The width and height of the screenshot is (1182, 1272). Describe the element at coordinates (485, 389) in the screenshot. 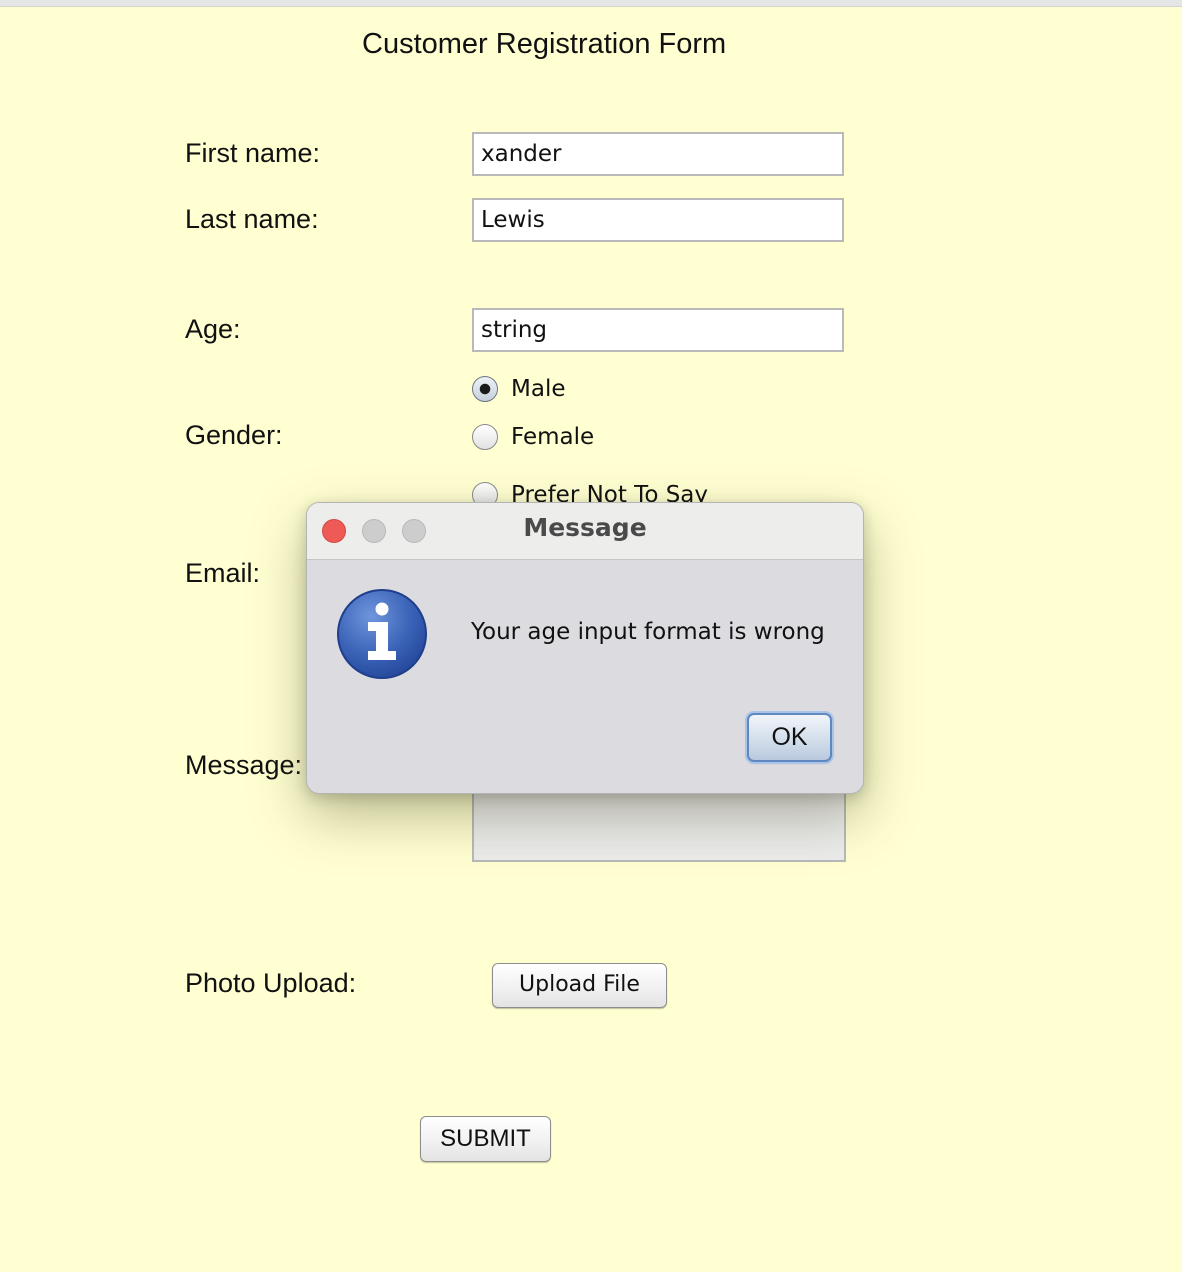

I see `radio-button-selected` at that location.